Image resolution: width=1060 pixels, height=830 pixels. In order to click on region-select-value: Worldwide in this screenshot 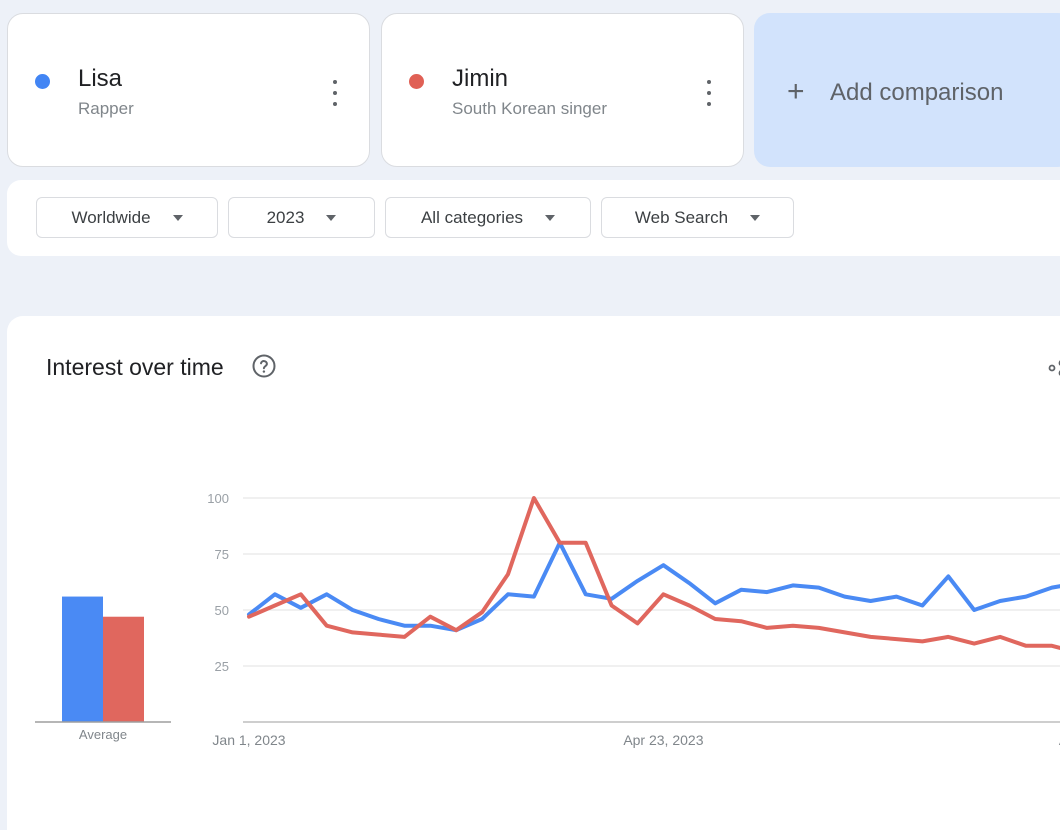, I will do `click(111, 217)`.